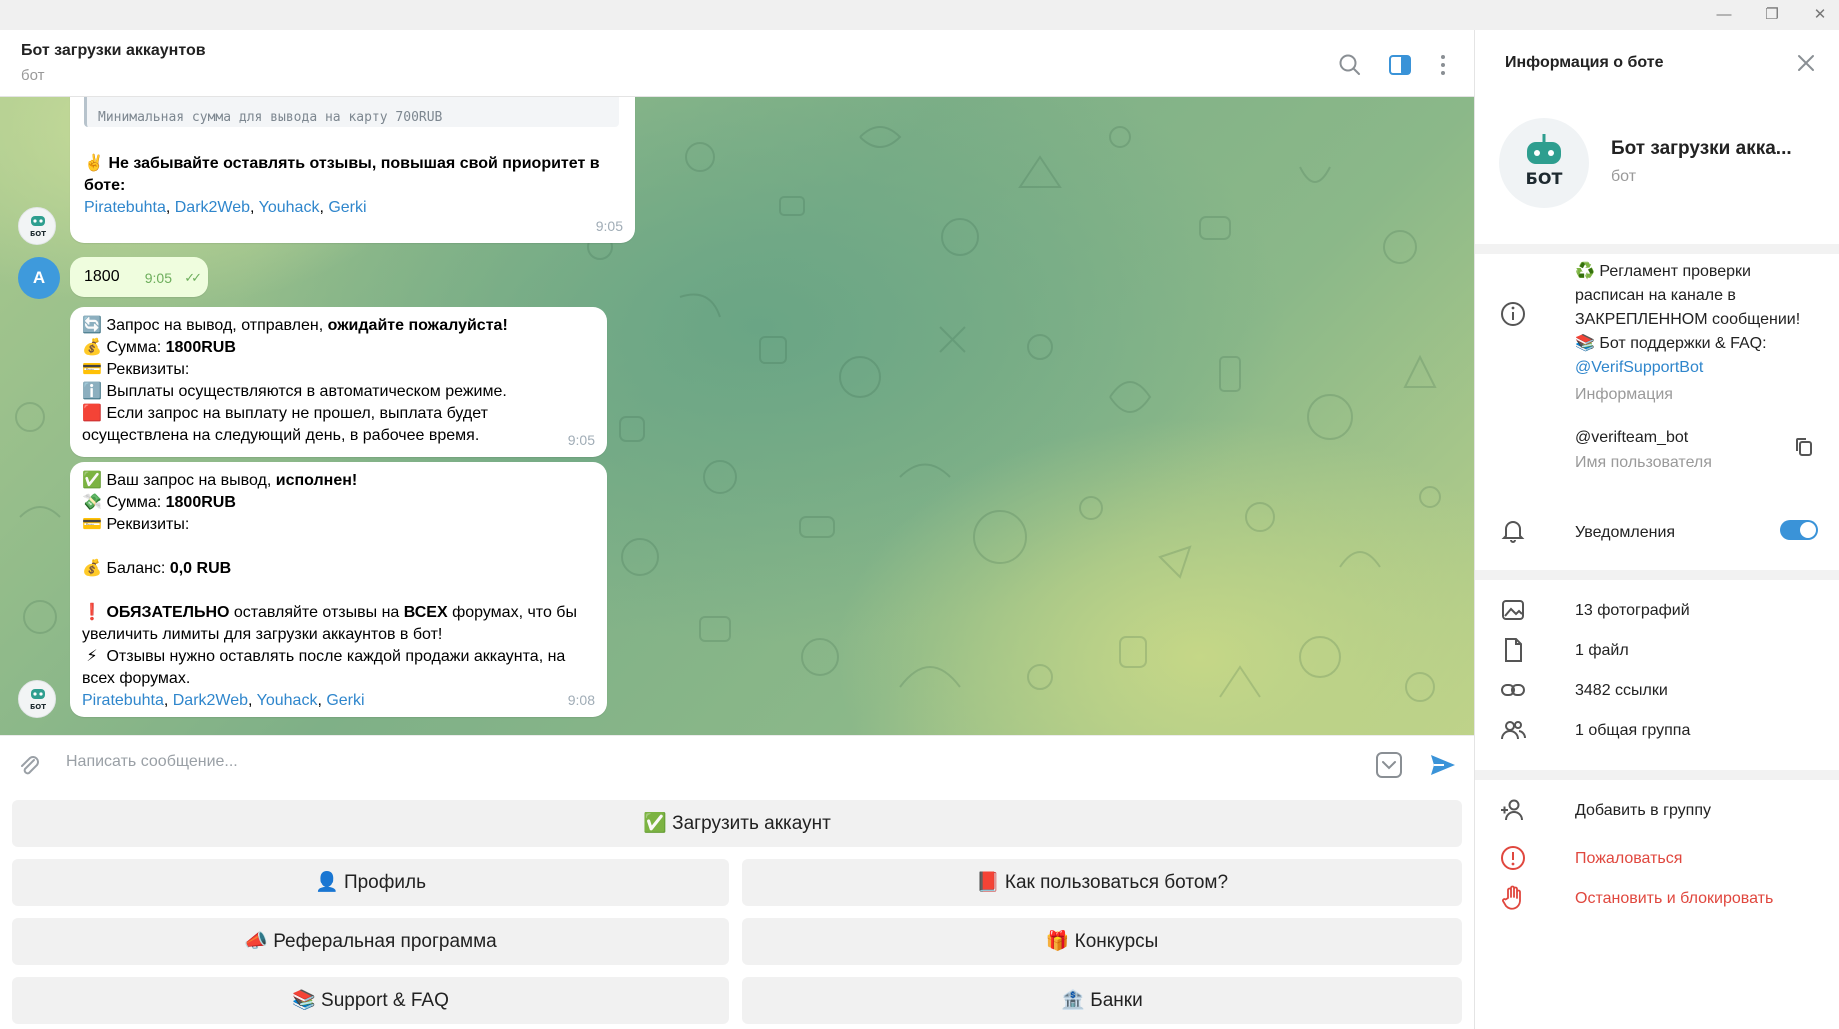 Image resolution: width=1839 pixels, height=1029 pixels. What do you see at coordinates (1632, 611) in the screenshot?
I see `photos-count: 13 фотографий` at bounding box center [1632, 611].